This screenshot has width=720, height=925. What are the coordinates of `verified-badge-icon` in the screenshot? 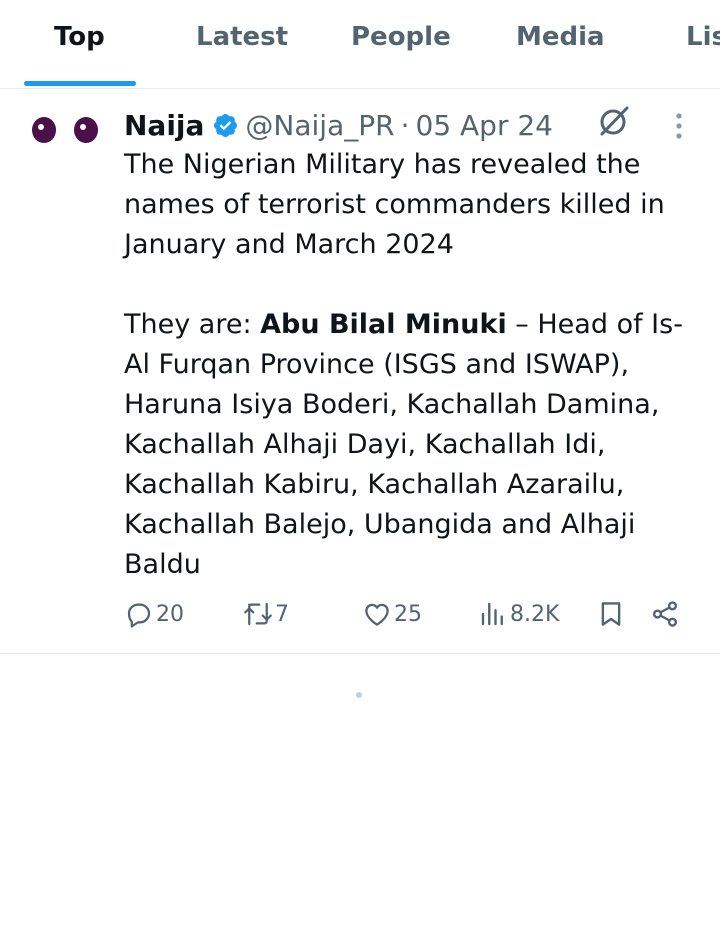 It's located at (226, 125).